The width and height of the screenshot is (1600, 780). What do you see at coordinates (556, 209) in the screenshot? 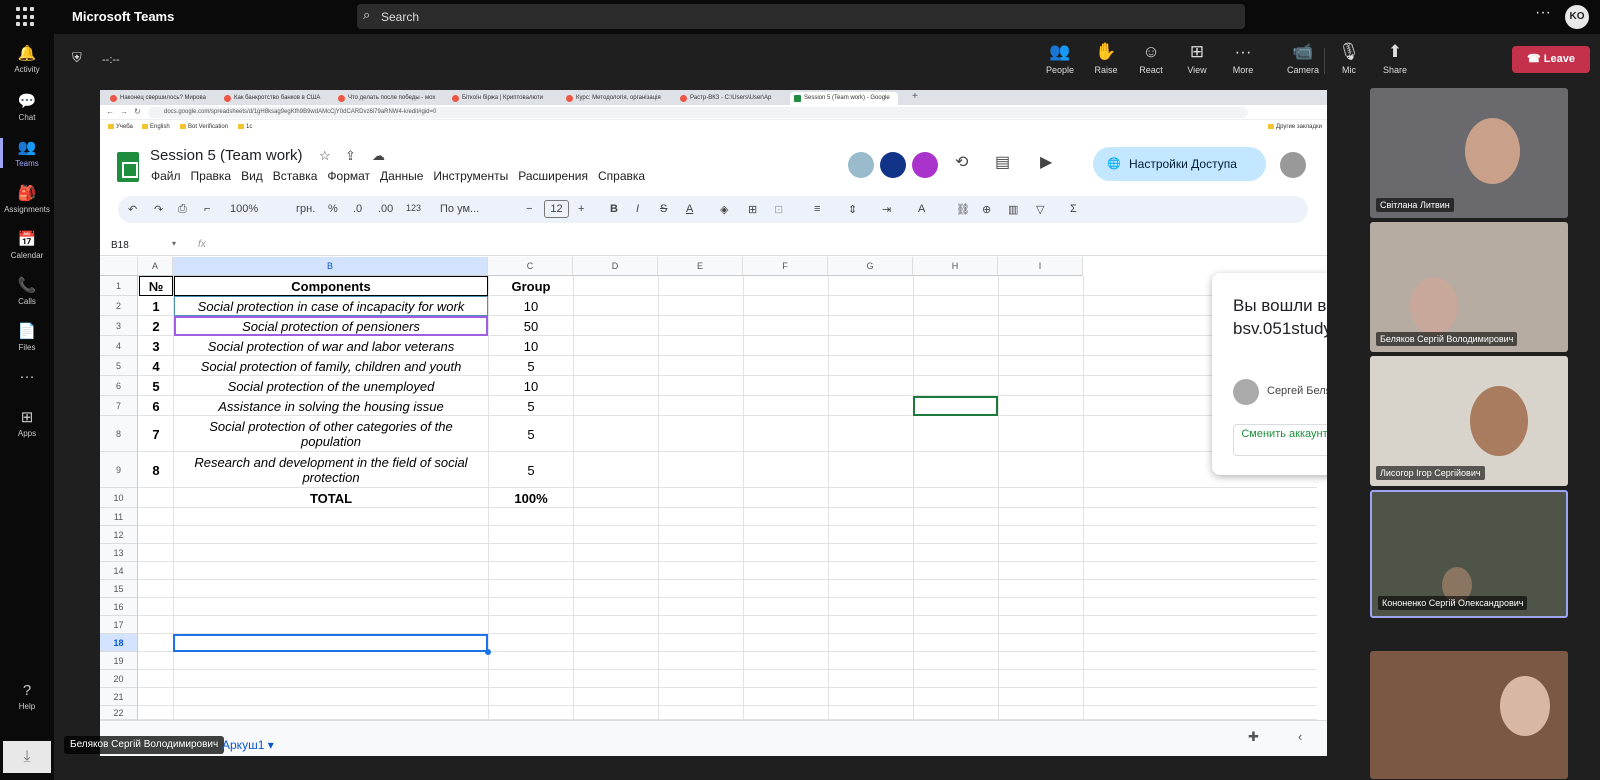
I see `font-size-input: 12` at bounding box center [556, 209].